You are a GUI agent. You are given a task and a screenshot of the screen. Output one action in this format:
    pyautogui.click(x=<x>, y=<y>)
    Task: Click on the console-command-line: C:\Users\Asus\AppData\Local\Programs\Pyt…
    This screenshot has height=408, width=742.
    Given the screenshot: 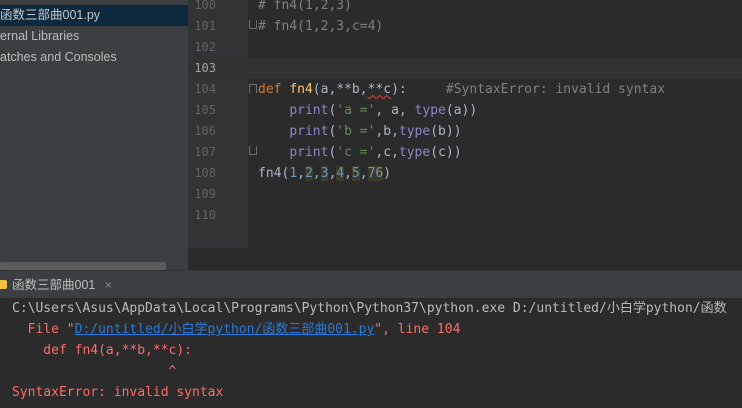 What is the action you would take?
    pyautogui.click(x=369, y=308)
    